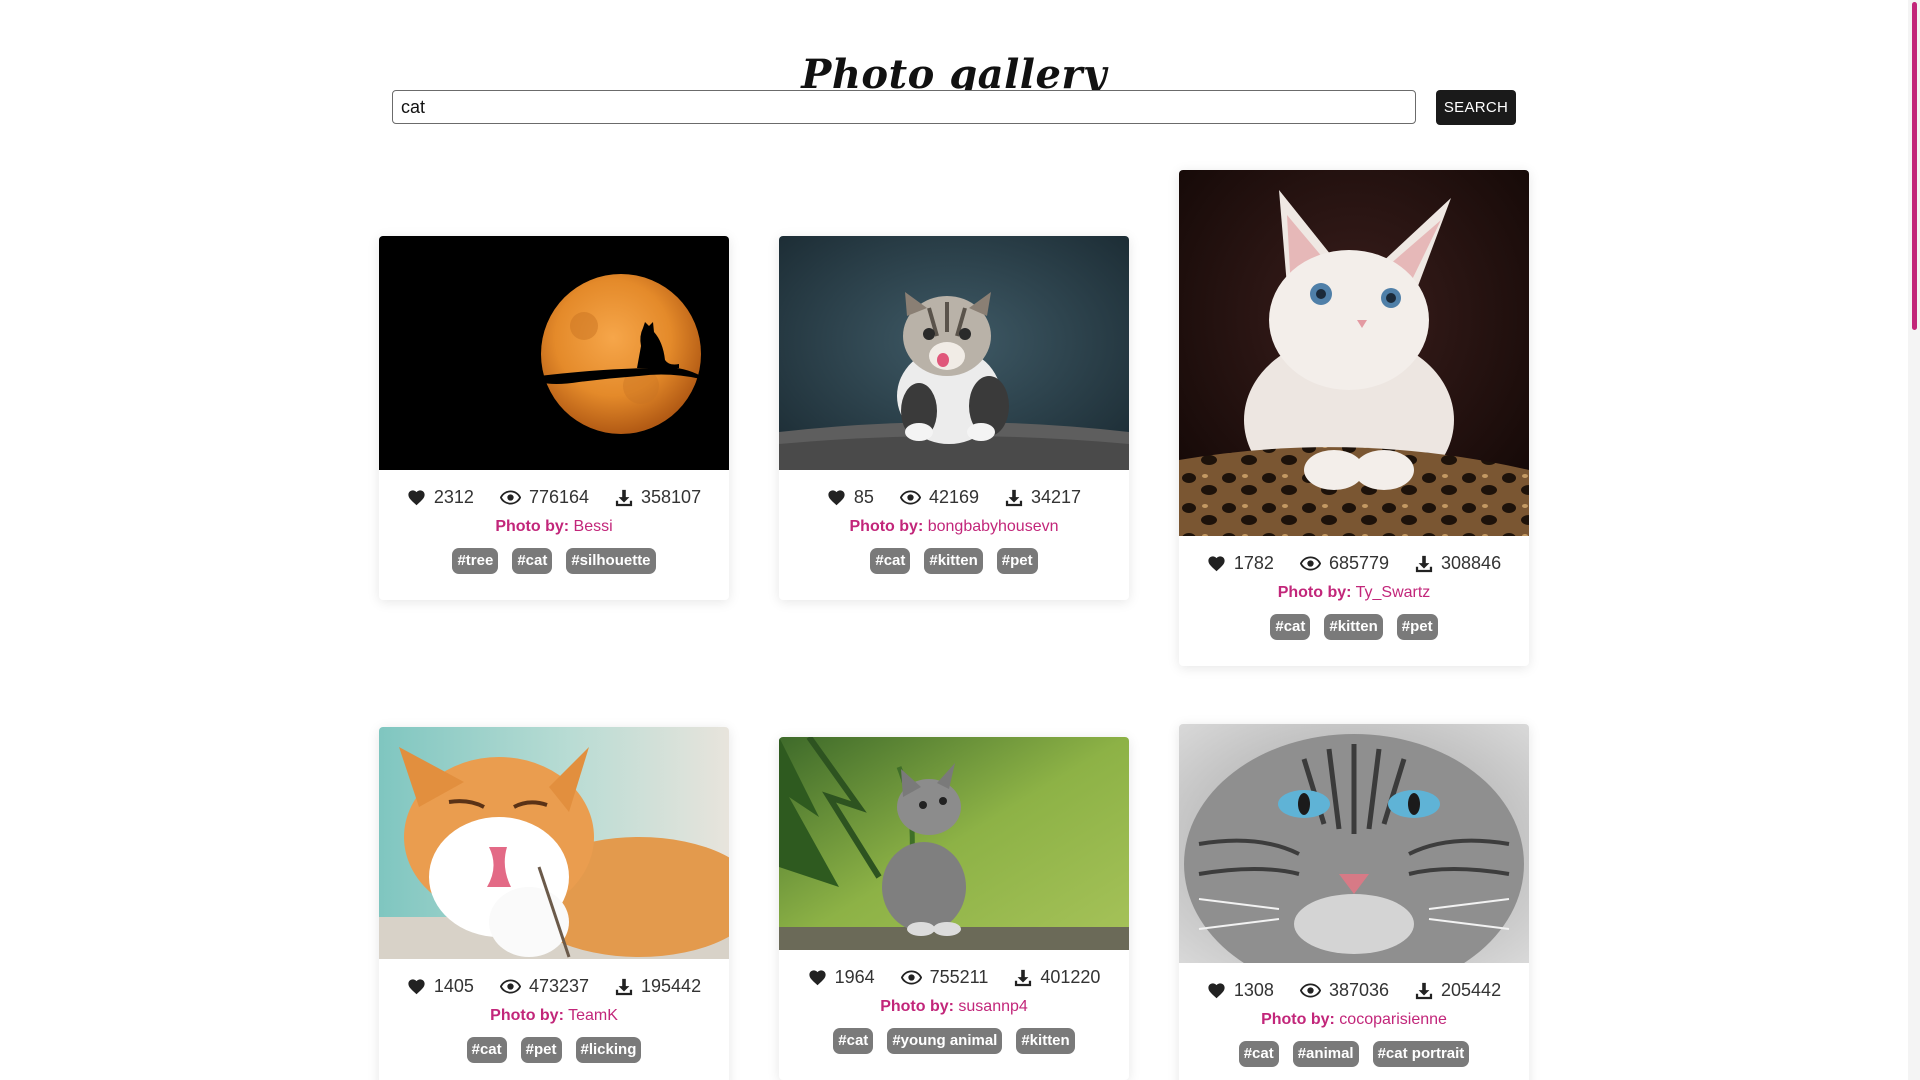 This screenshot has height=1080, width=1920. What do you see at coordinates (1354, 593) in the screenshot?
I see `photo-author: Photo by: Ty_Swartz` at bounding box center [1354, 593].